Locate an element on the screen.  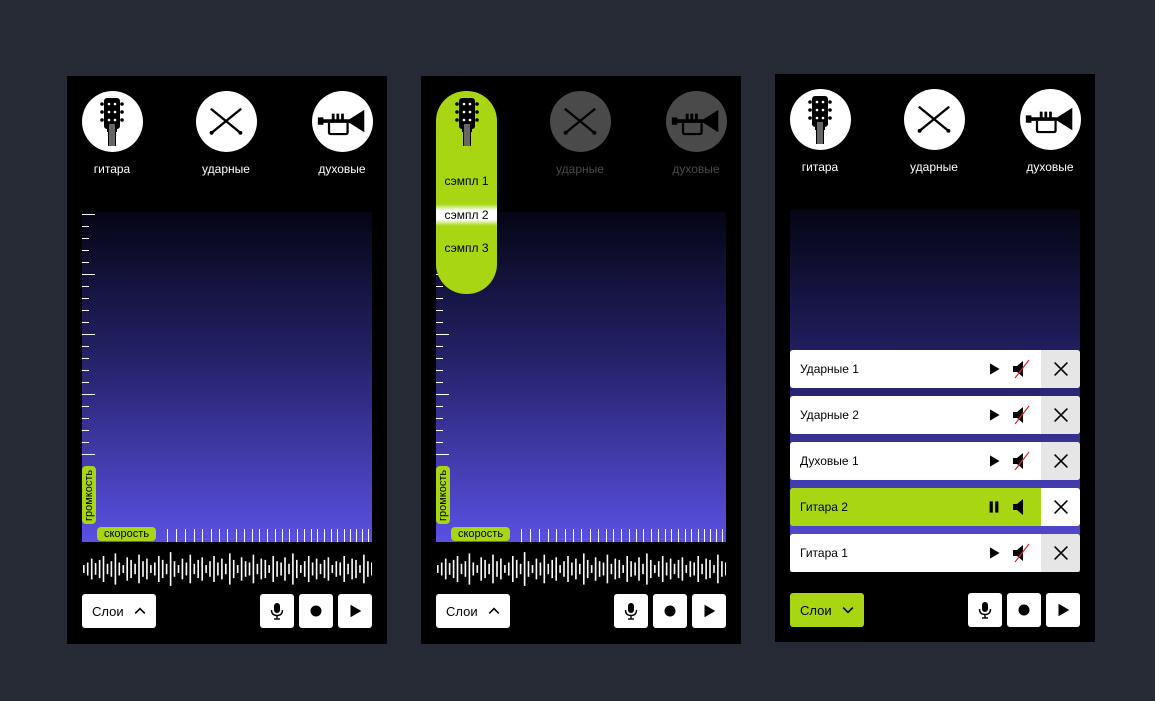
sample-option: сэмпл 1 is located at coordinates (466, 181).